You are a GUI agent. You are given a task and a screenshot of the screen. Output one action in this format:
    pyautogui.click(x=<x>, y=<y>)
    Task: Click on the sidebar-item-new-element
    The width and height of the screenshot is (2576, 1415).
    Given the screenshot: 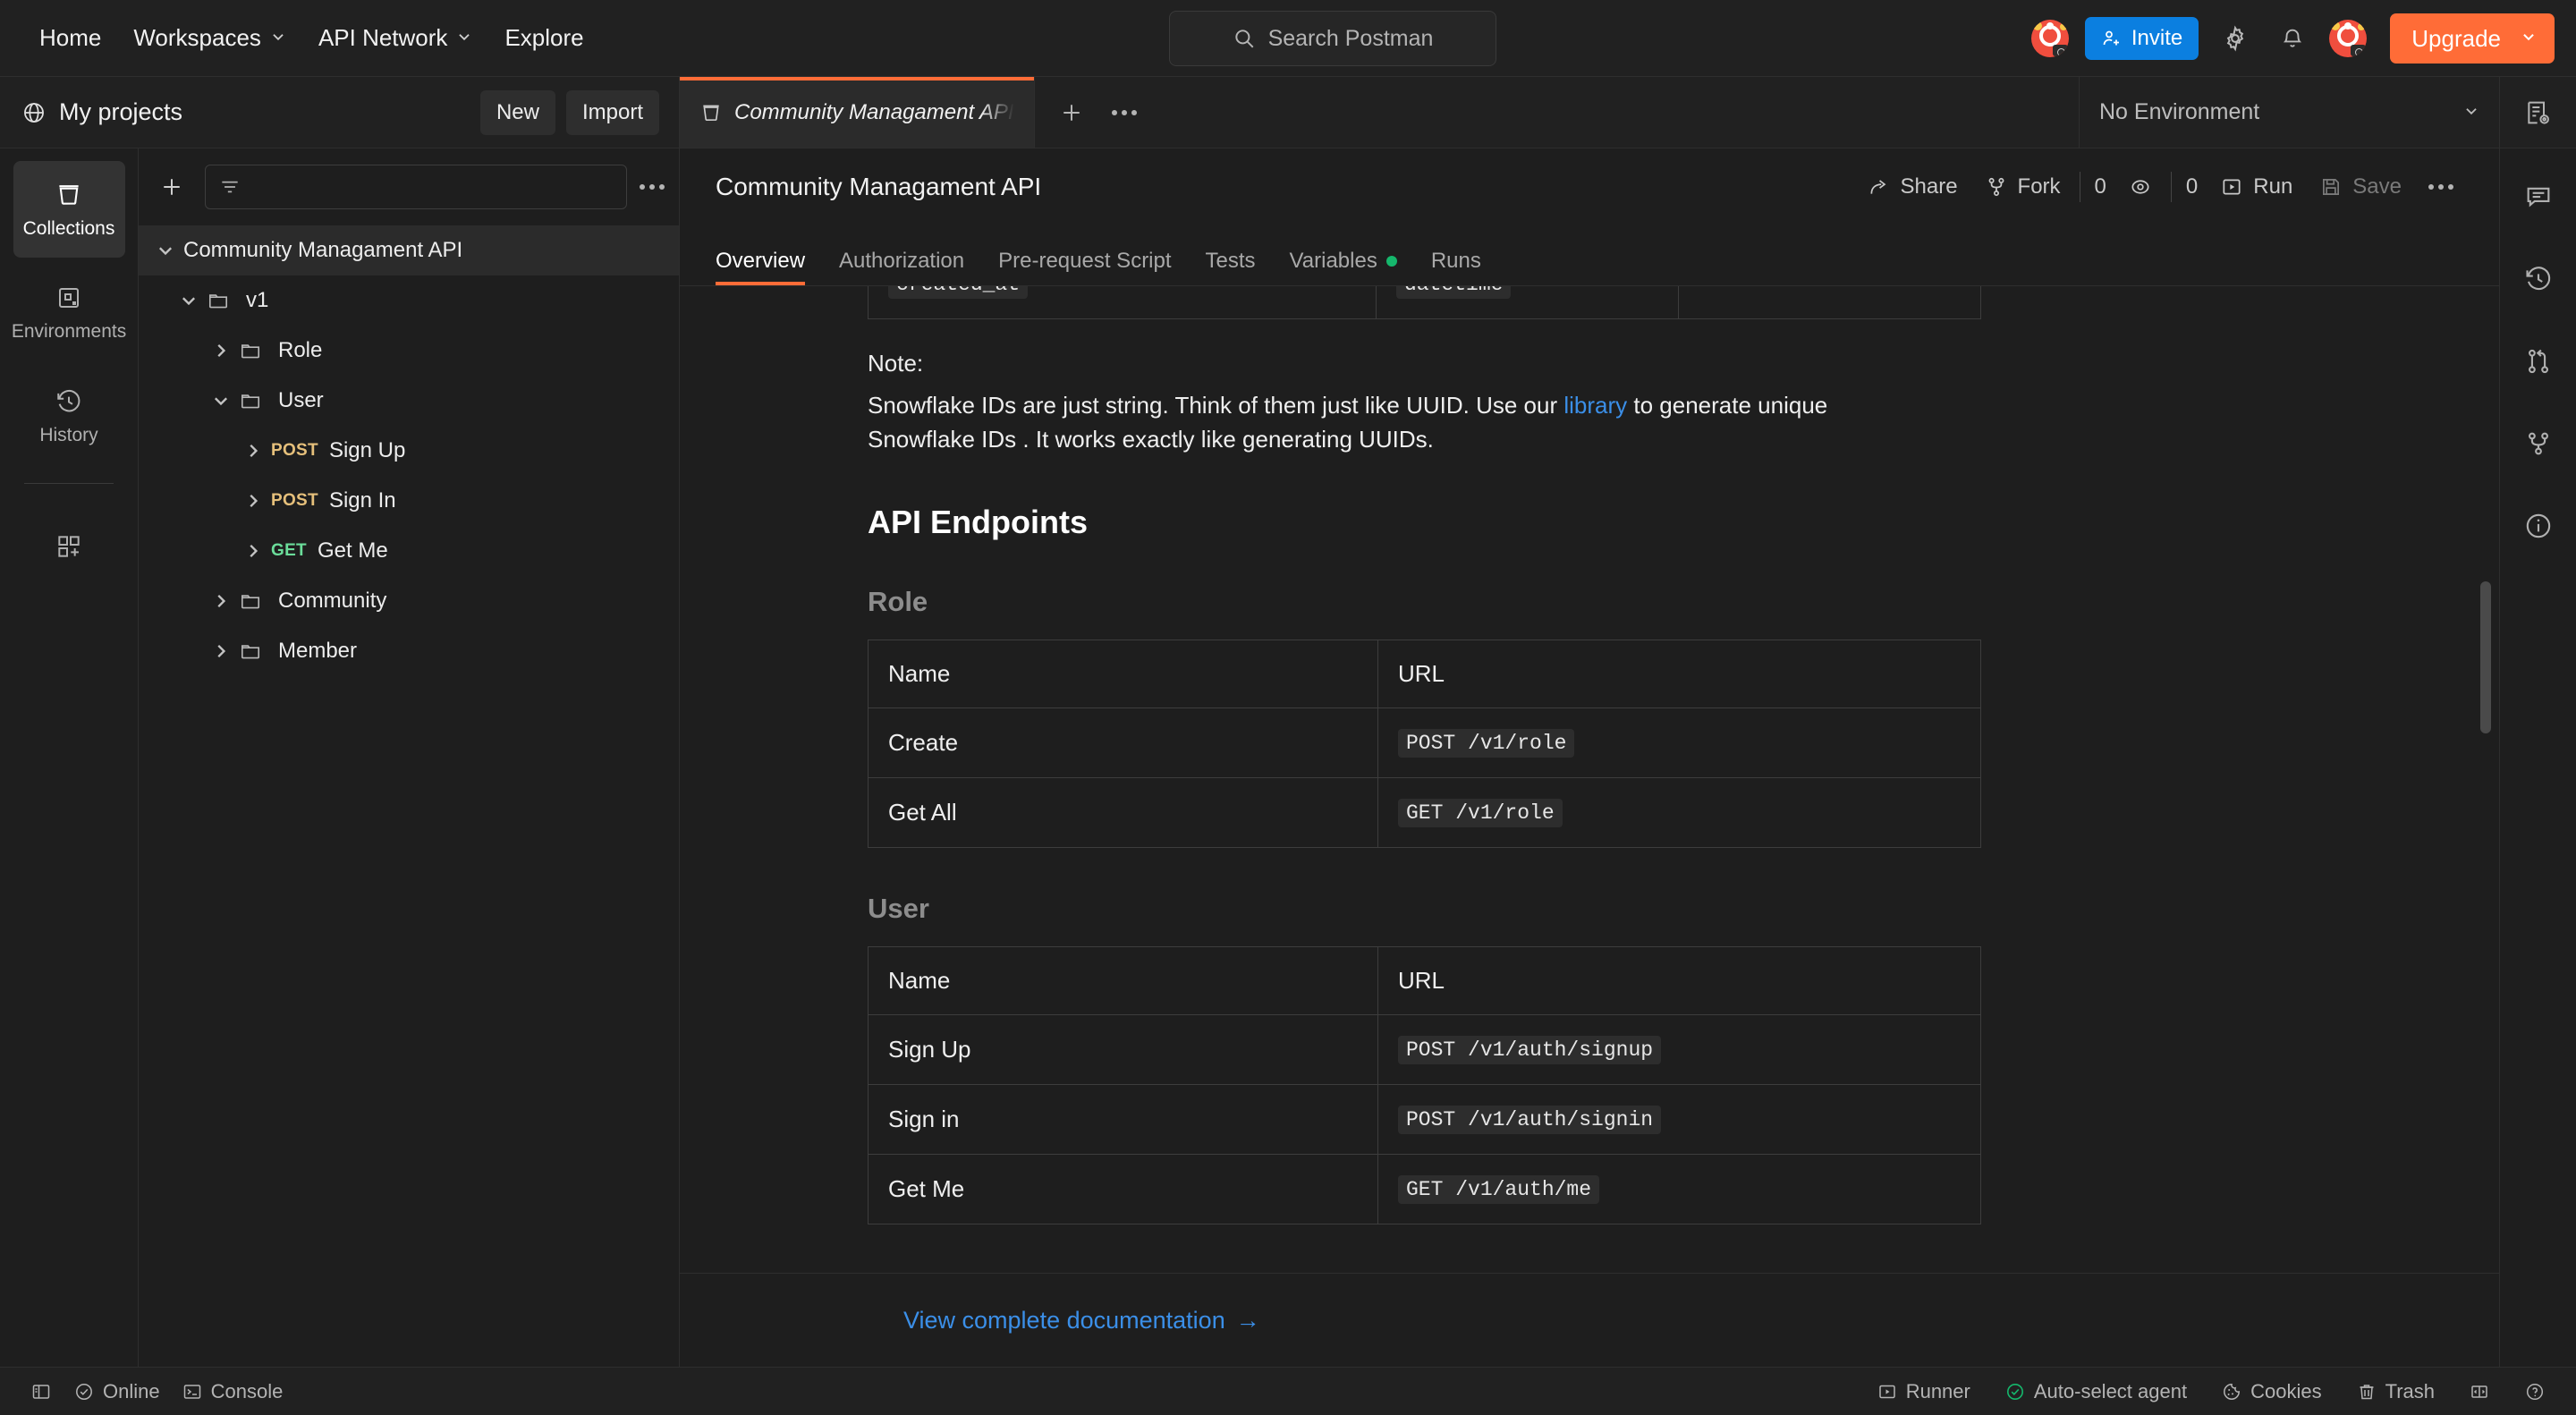 What is the action you would take?
    pyautogui.click(x=69, y=546)
    